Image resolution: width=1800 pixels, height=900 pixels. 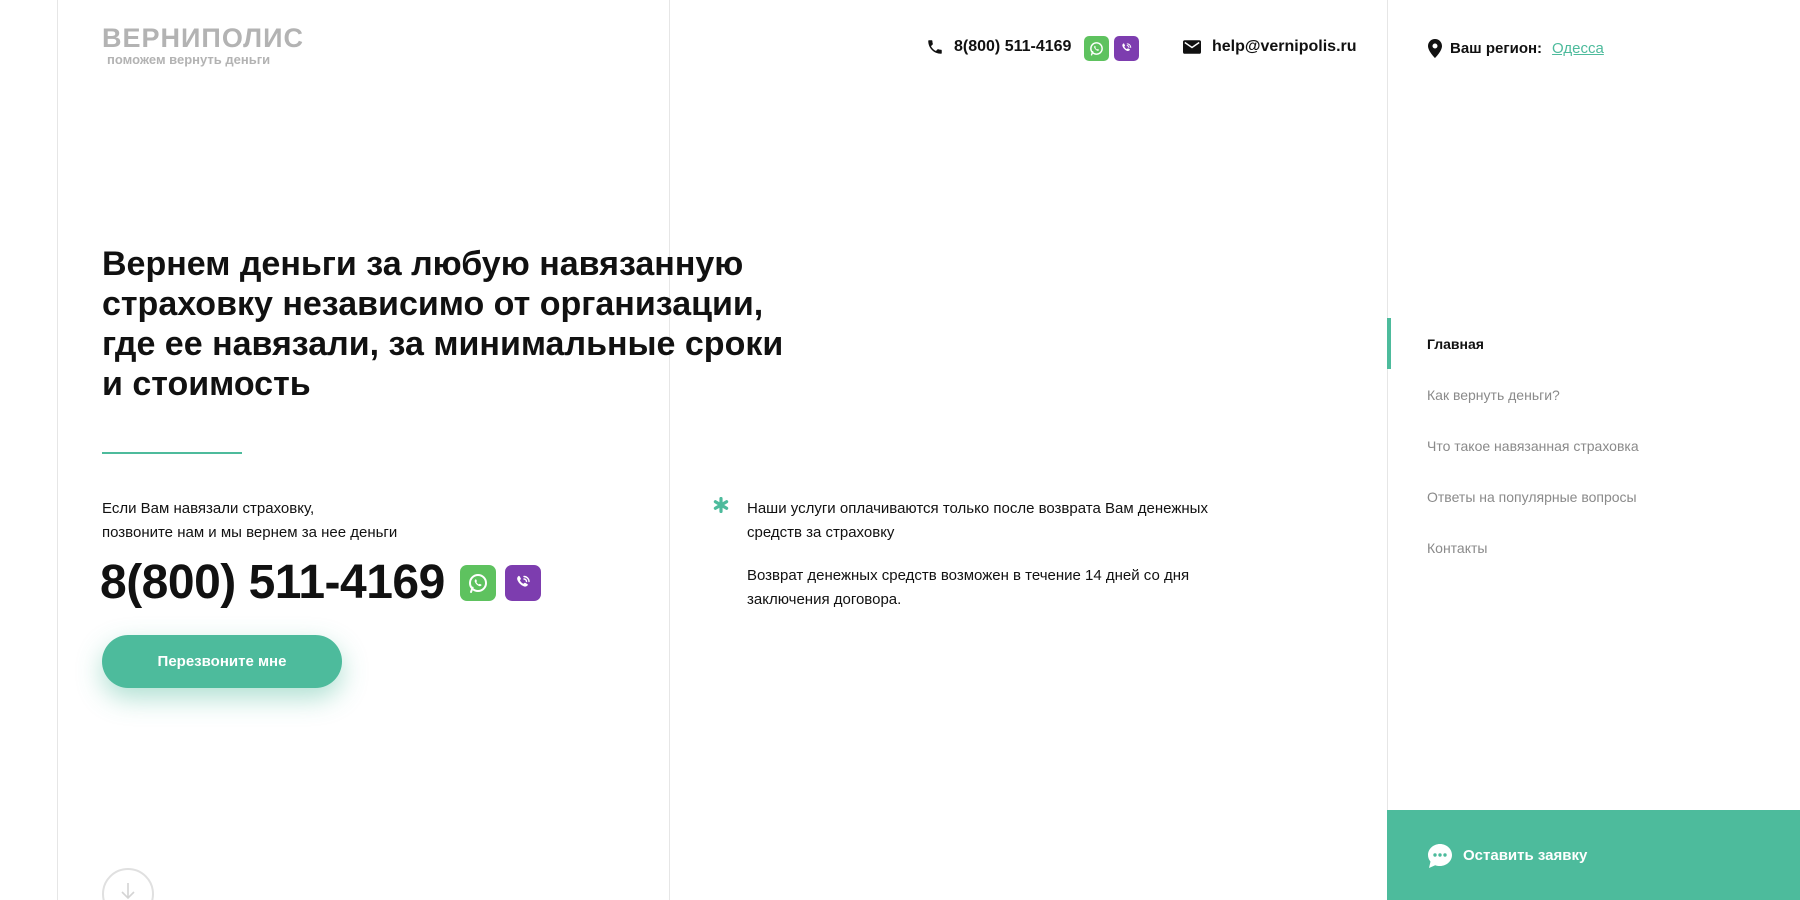 What do you see at coordinates (208, 508) in the screenshot?
I see `hero-text-line: Если Вам навязали страховку,` at bounding box center [208, 508].